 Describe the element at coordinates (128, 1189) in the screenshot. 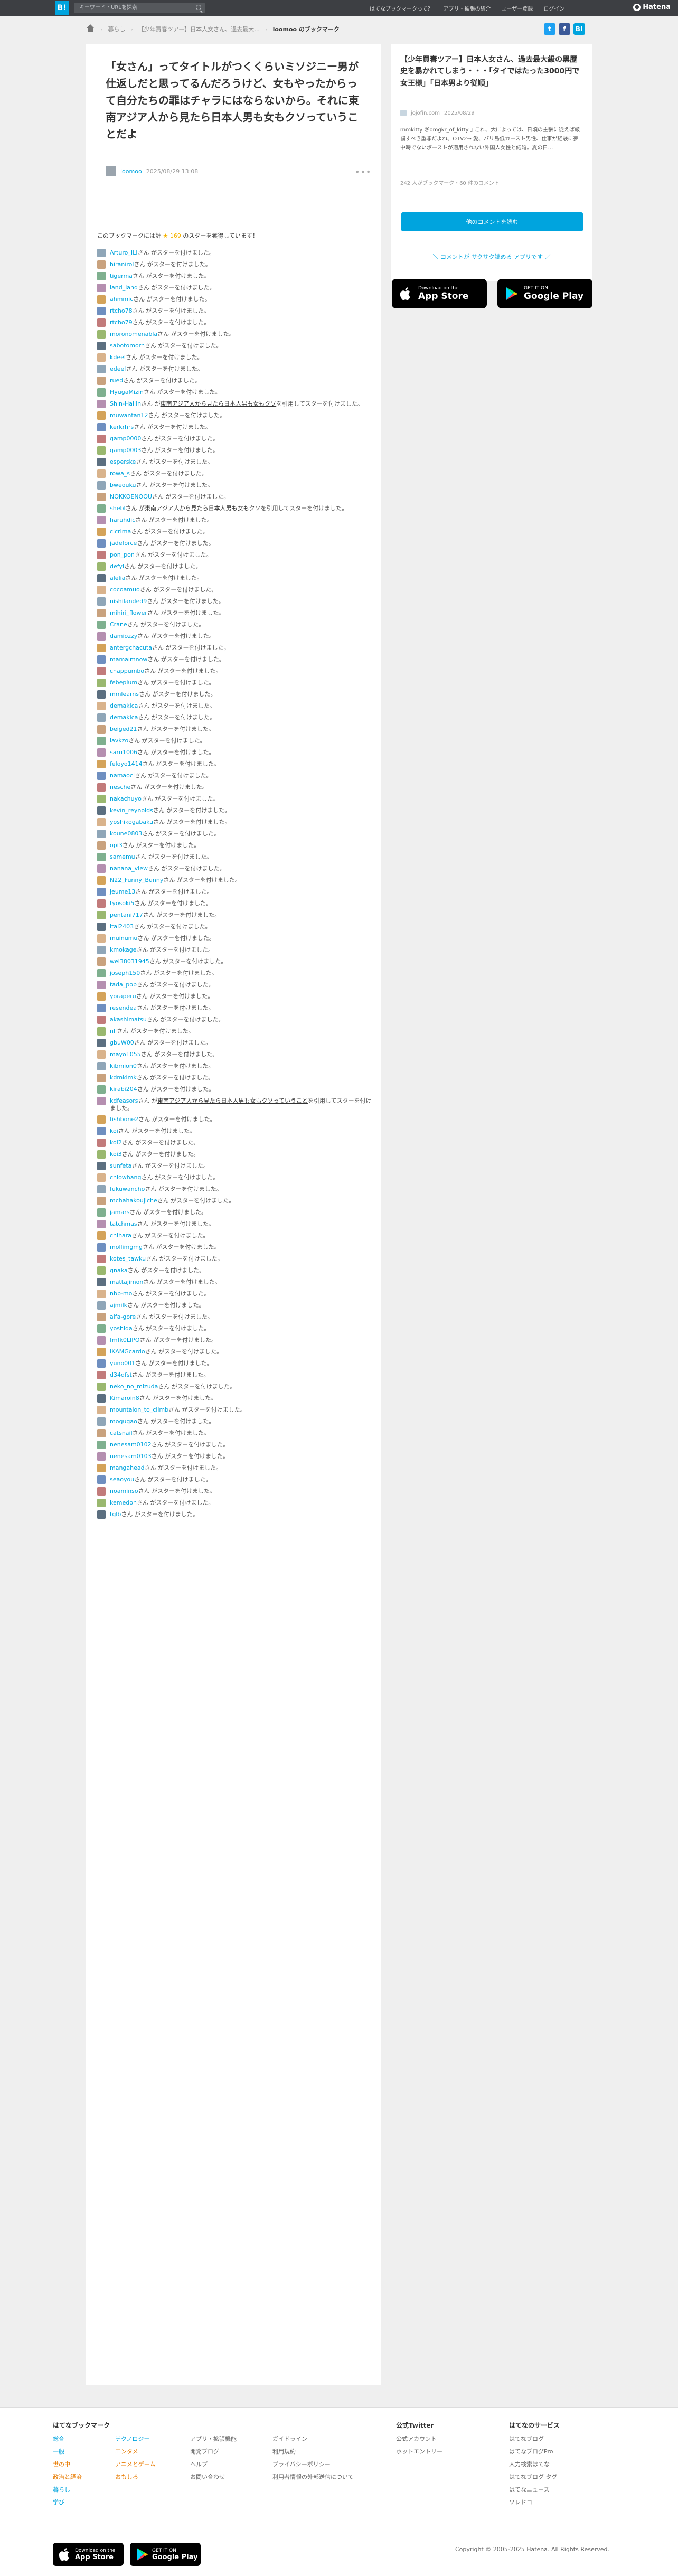

I see `star-user-link: fukuwancho` at that location.